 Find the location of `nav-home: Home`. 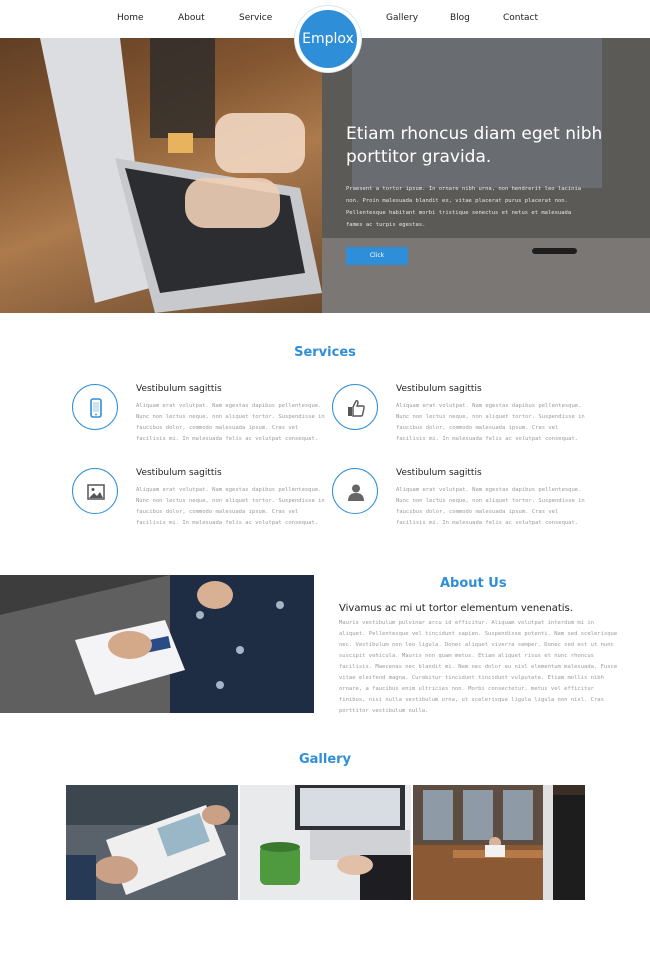

nav-home: Home is located at coordinates (130, 18).